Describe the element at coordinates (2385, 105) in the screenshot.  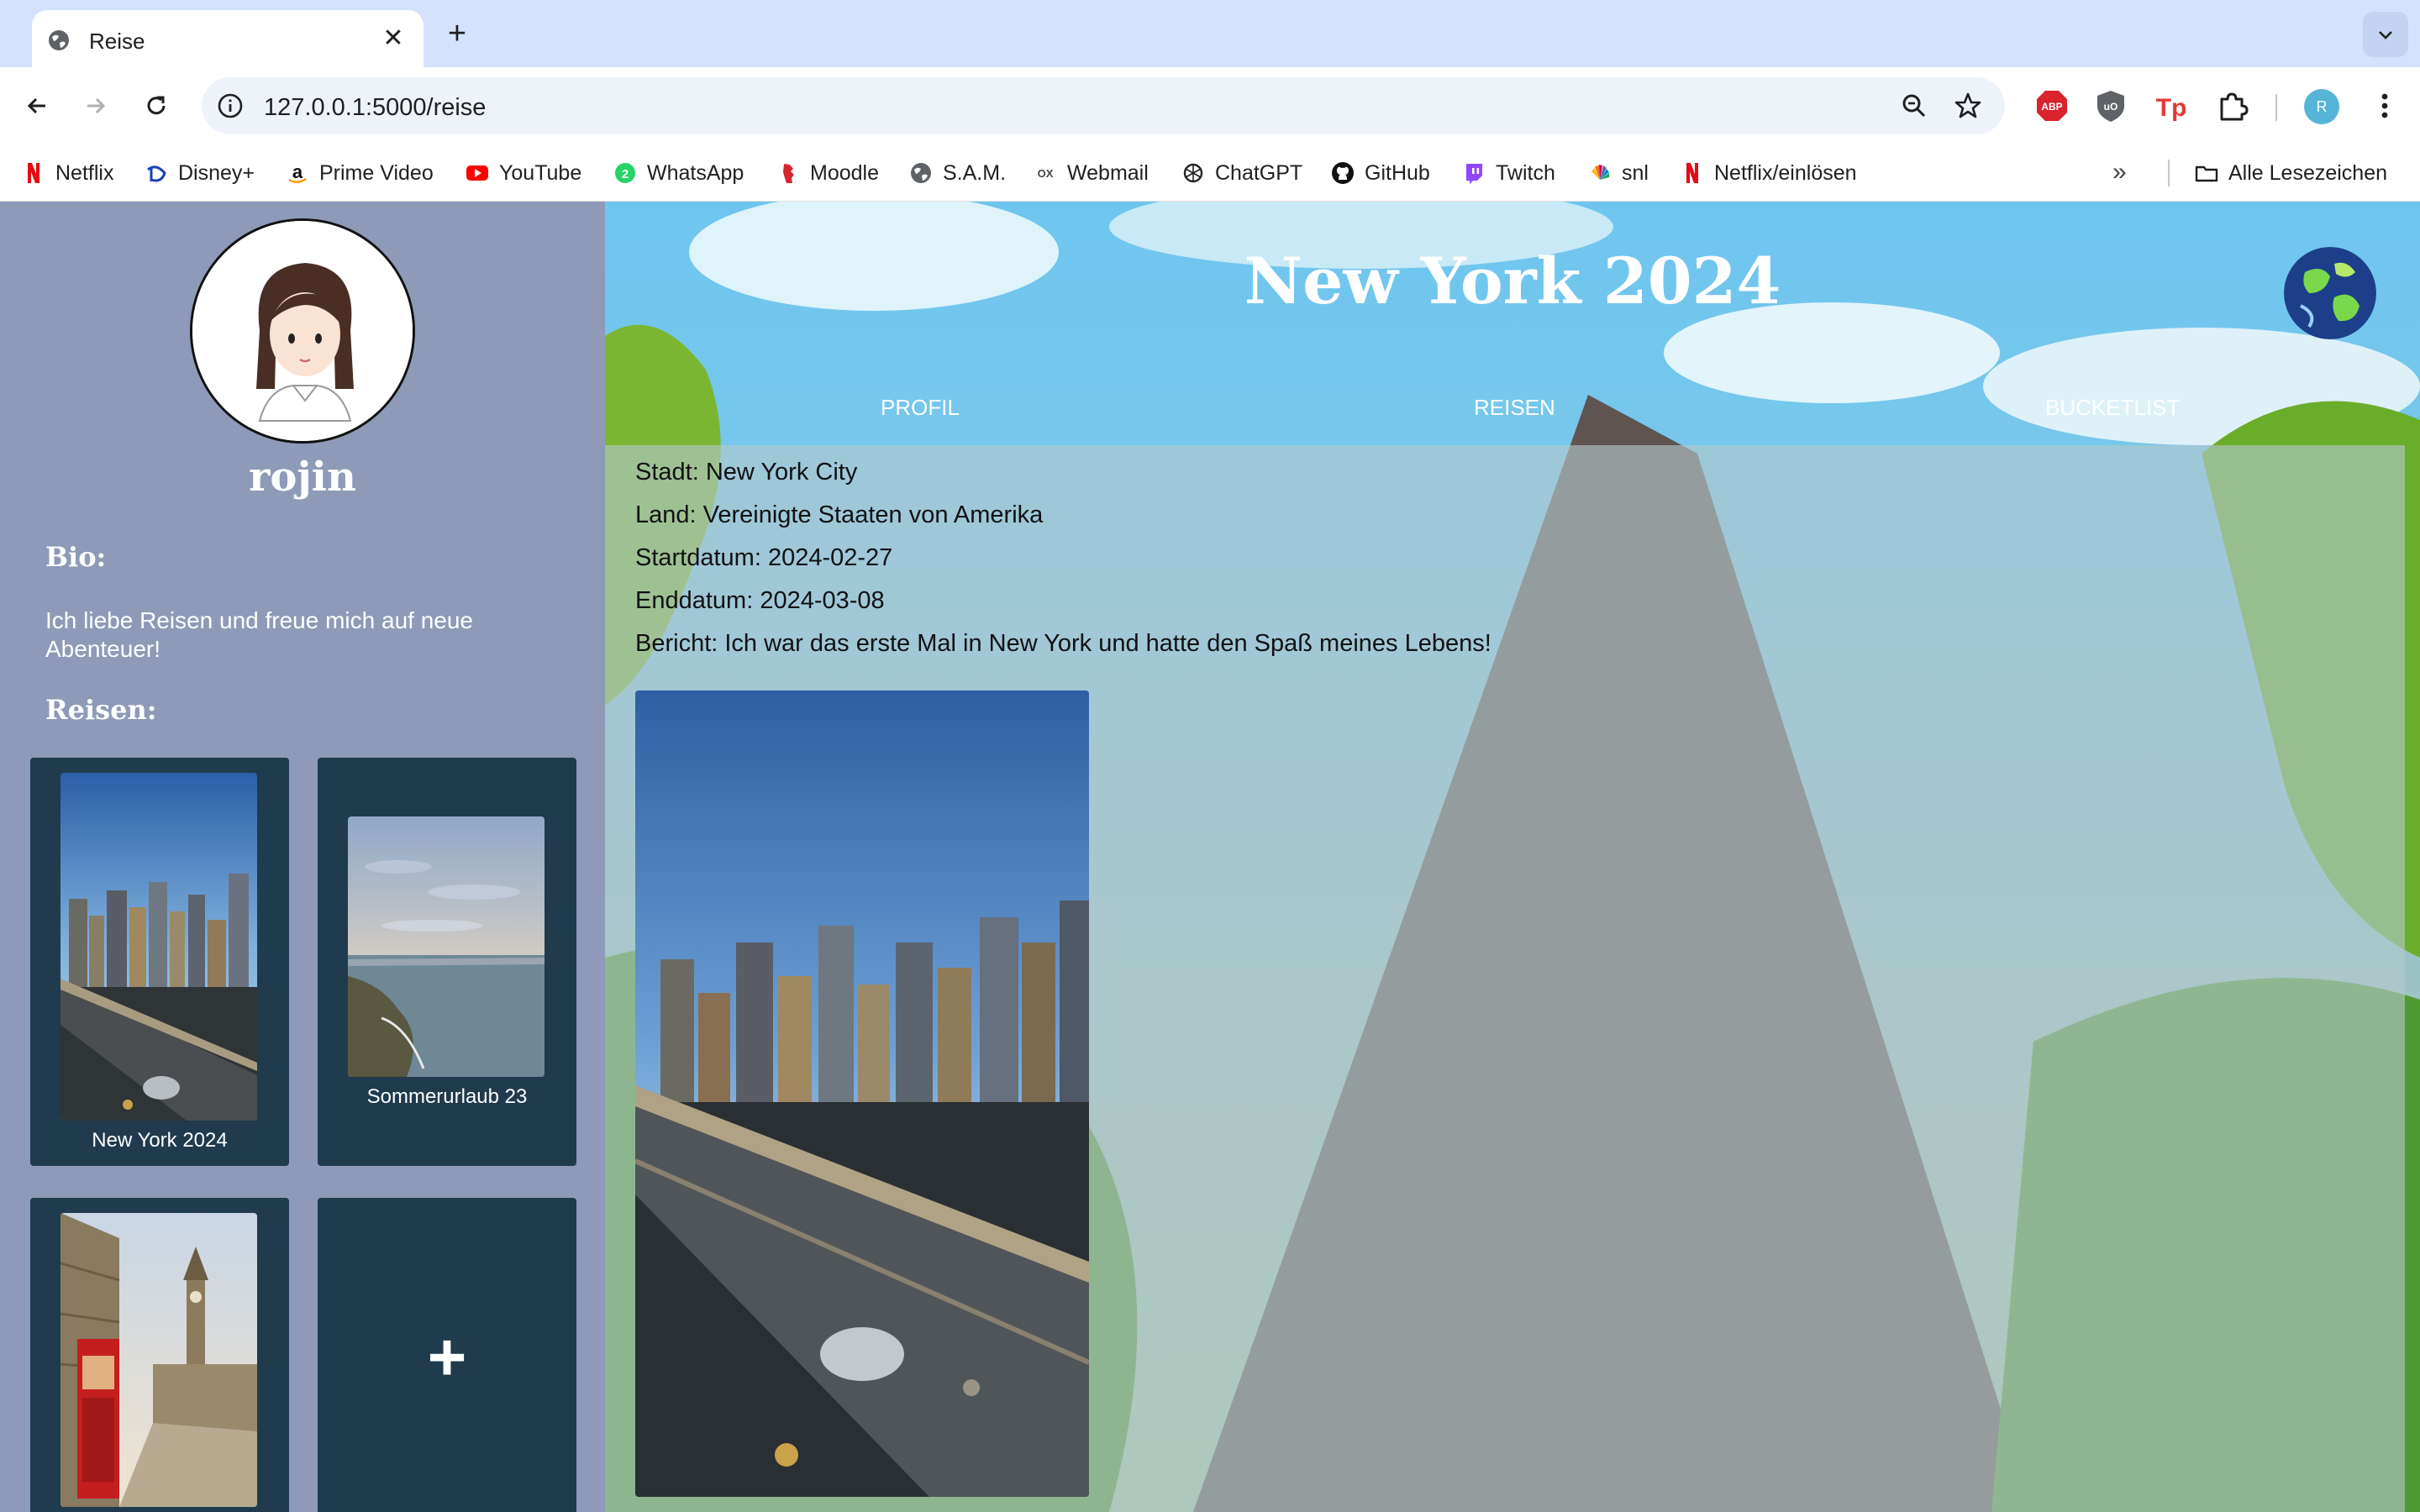
I see `more-vert-icon` at that location.